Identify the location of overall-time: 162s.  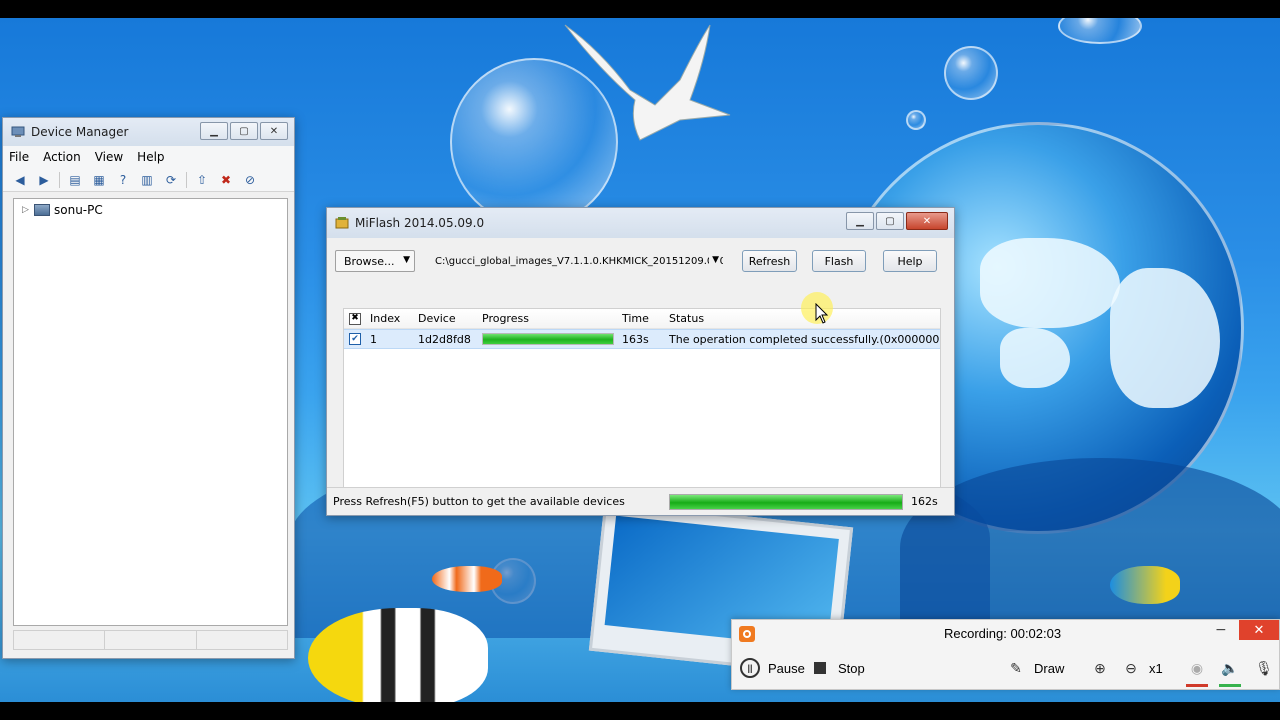
(924, 501).